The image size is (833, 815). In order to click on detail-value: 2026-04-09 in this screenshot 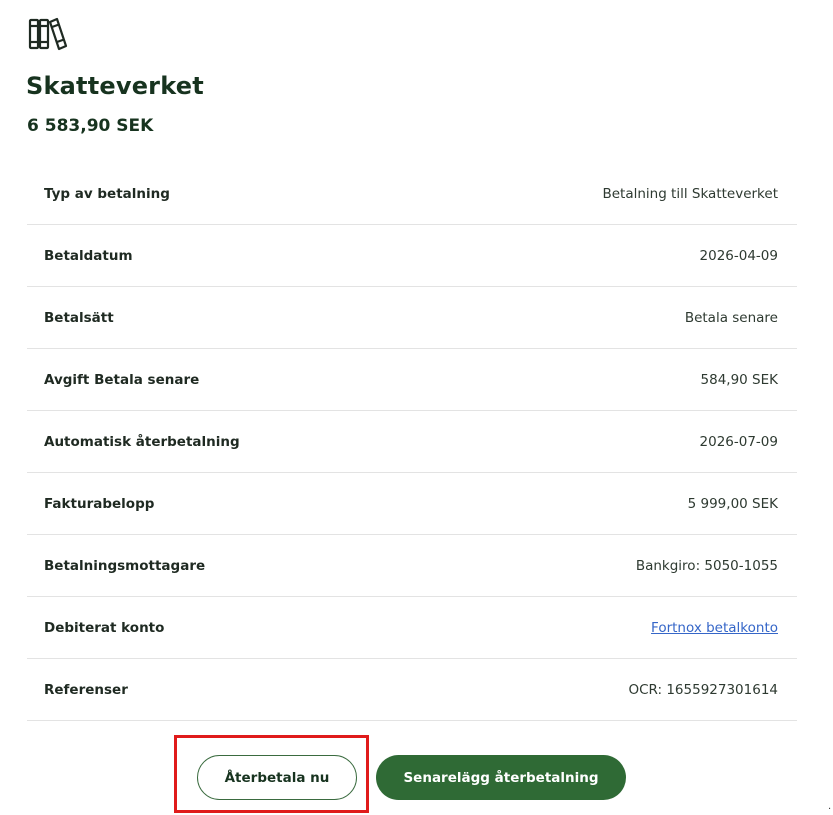, I will do `click(738, 255)`.